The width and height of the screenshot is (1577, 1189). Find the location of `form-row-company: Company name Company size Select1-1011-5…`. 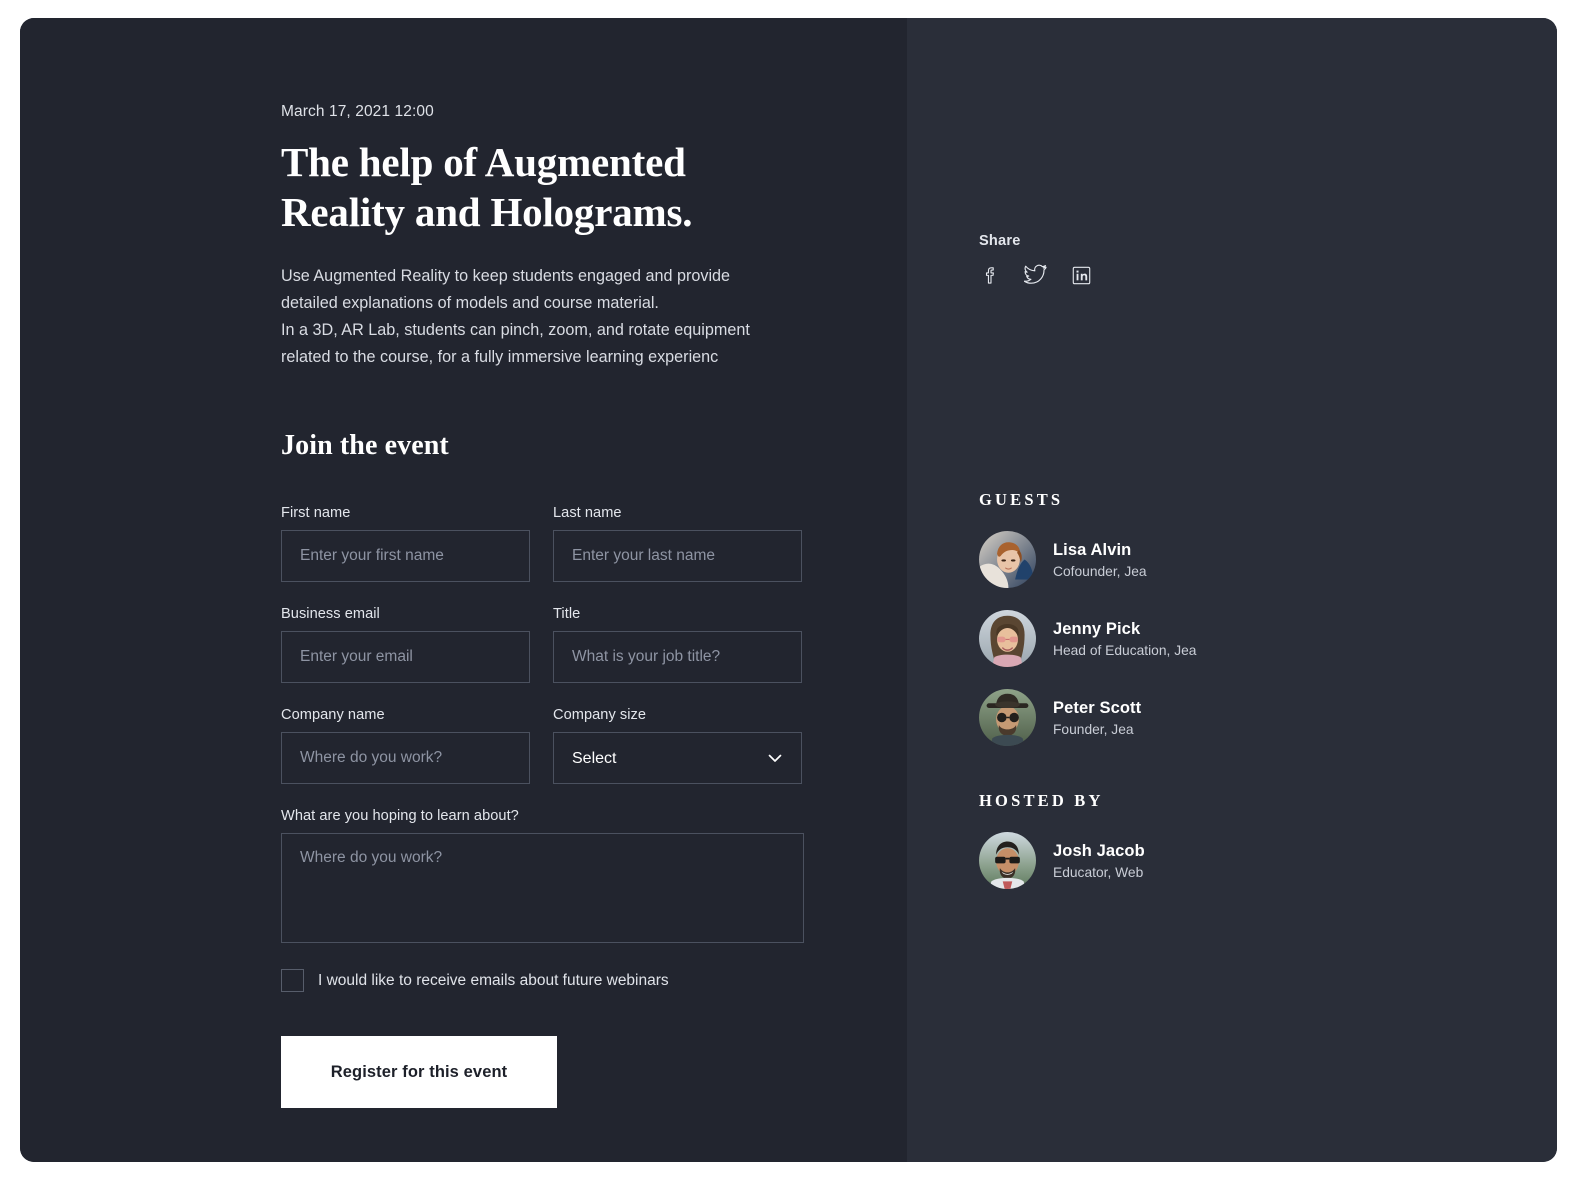

form-row-company: Company name Company size Select1-1011-5… is located at coordinates (551, 746).